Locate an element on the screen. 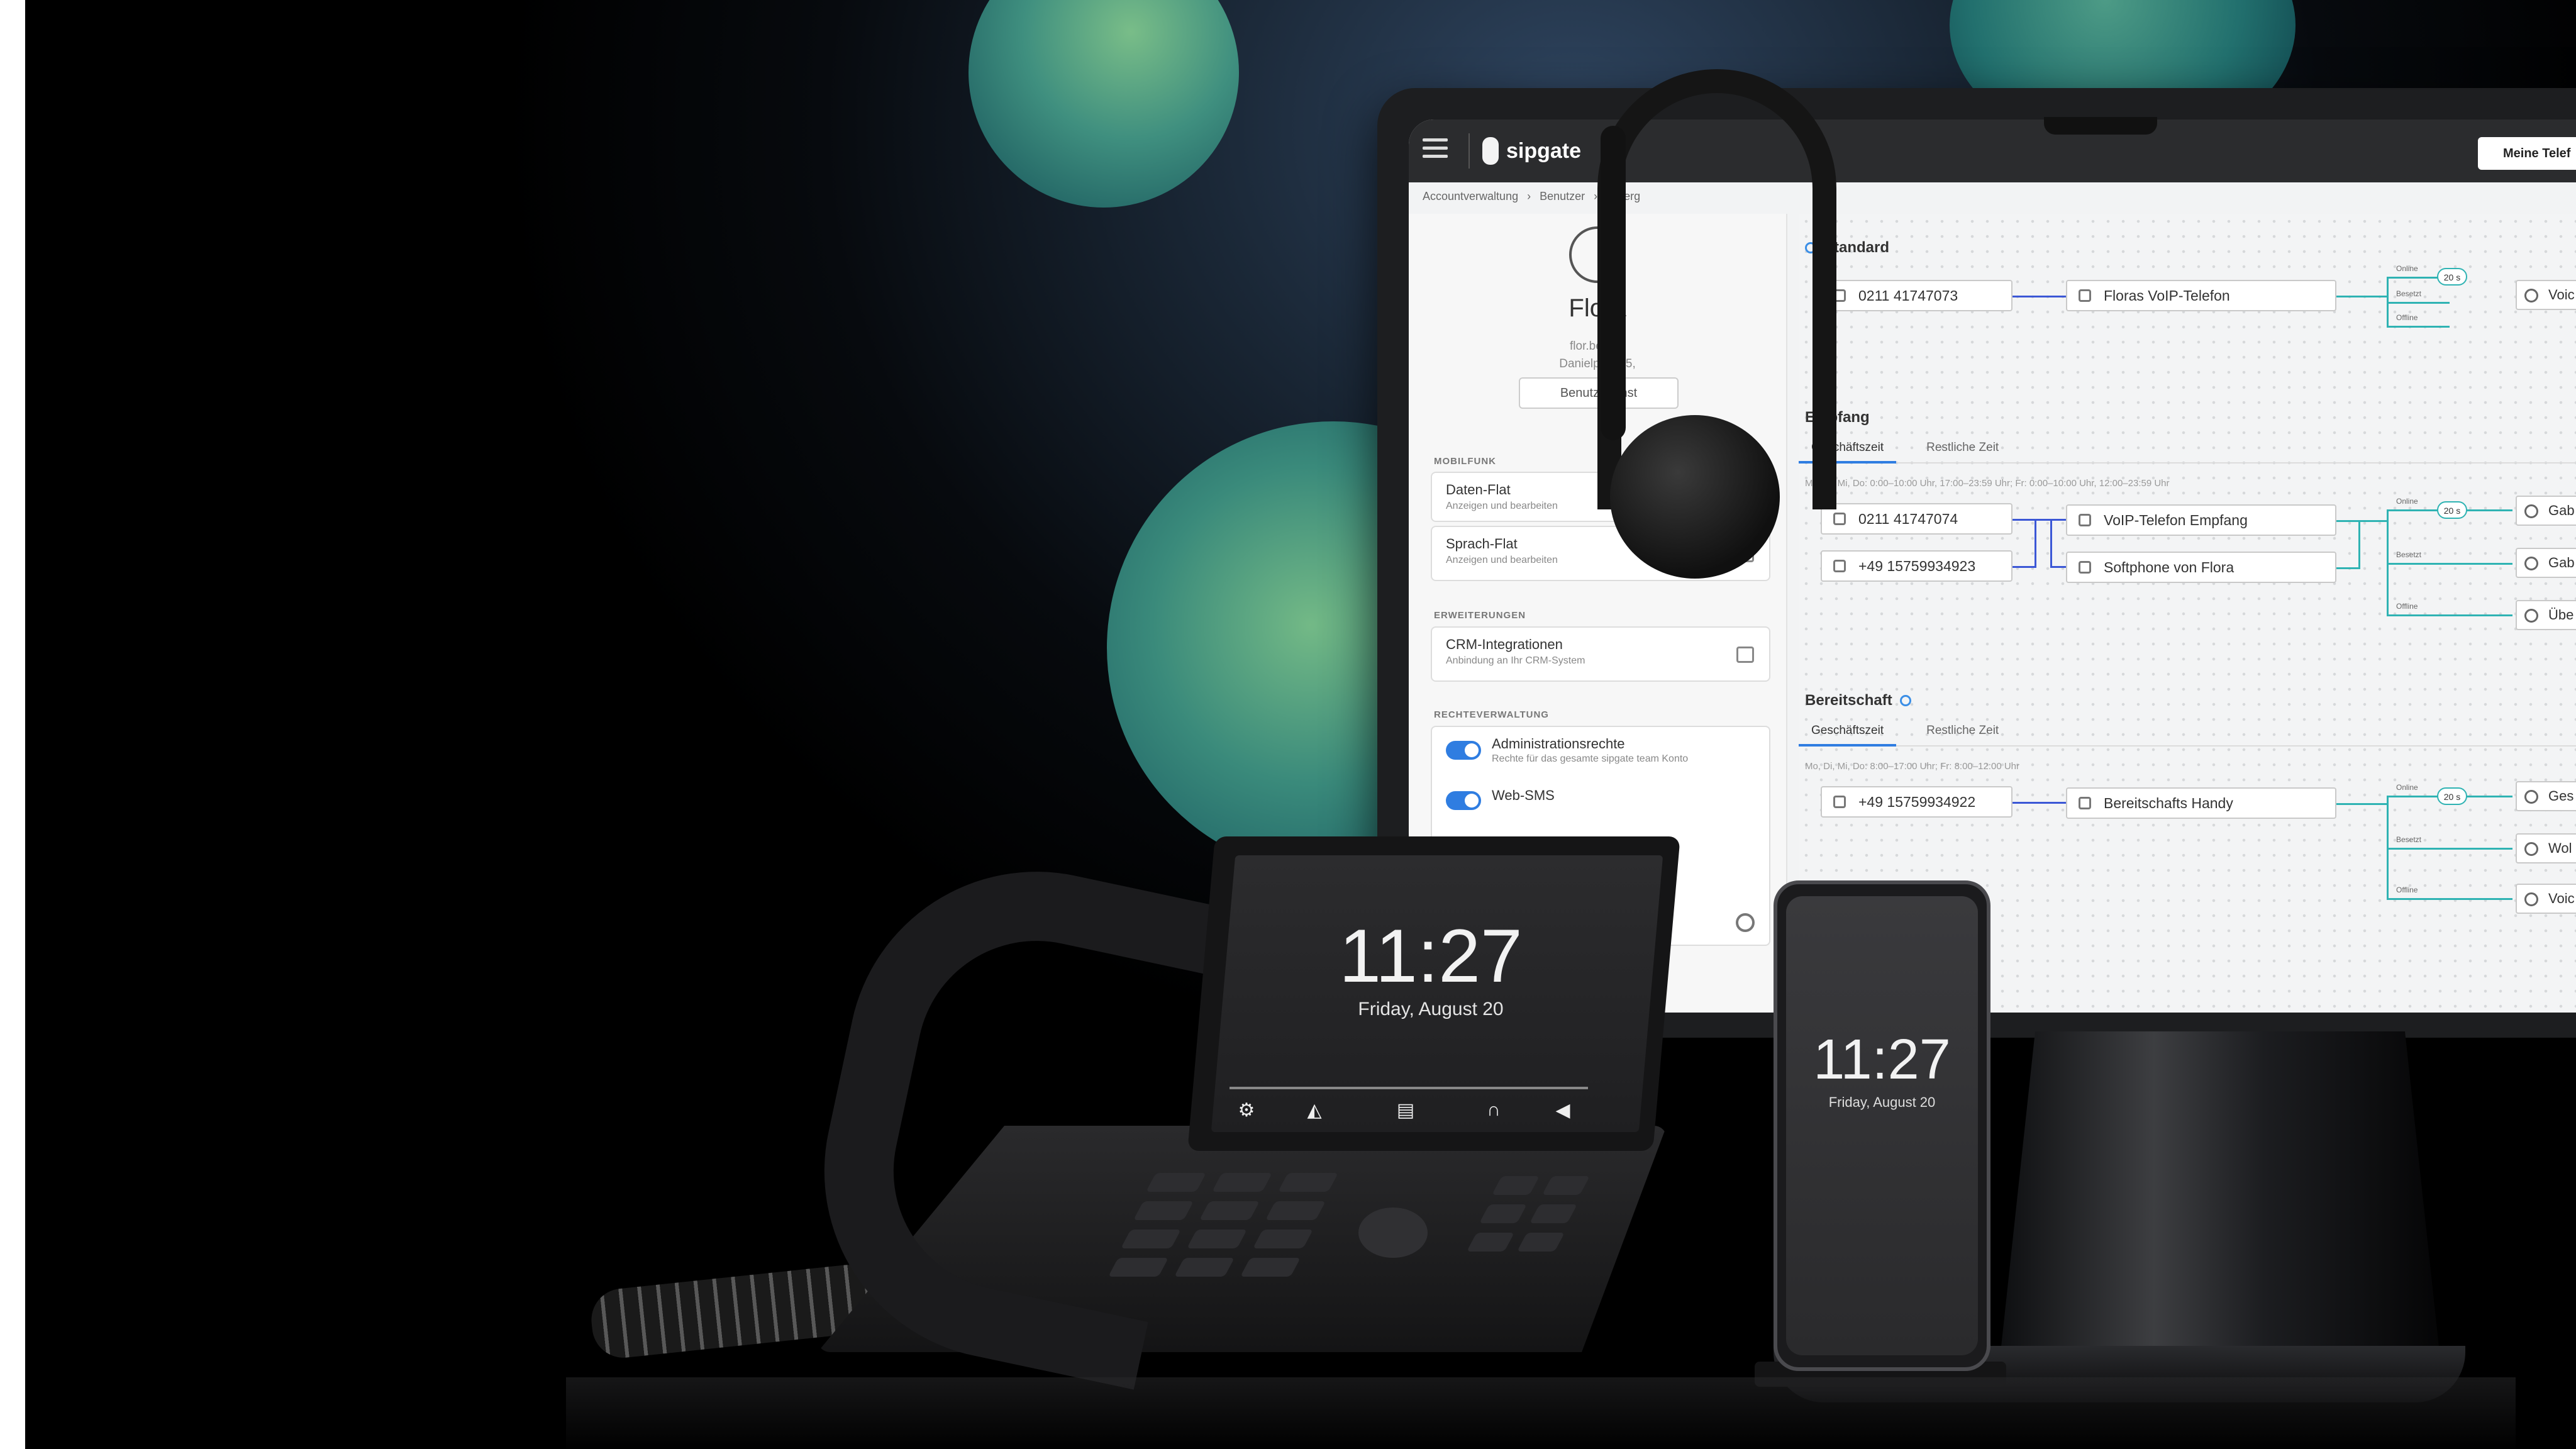 The width and height of the screenshot is (2576, 1449). condition-label: Offline is located at coordinates (2407, 317).